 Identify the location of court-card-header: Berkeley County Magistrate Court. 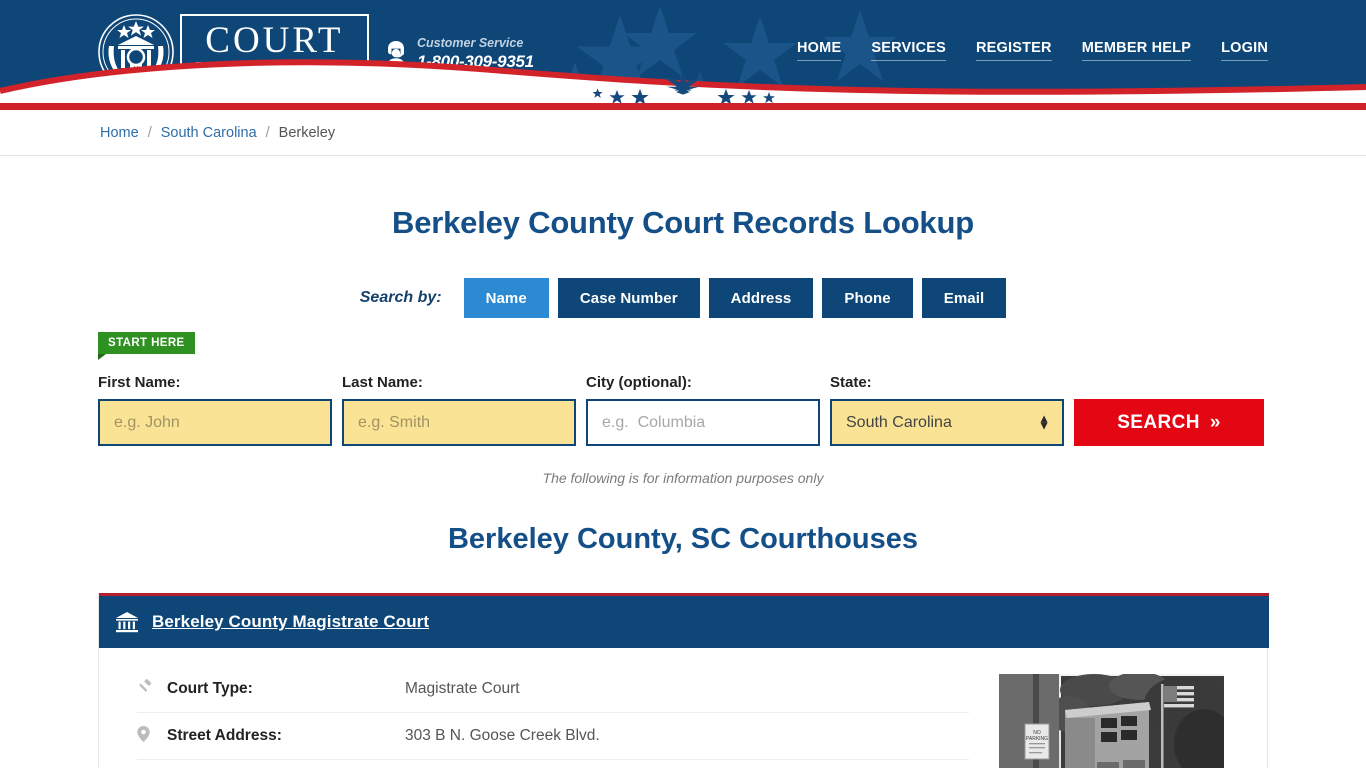
(684, 620).